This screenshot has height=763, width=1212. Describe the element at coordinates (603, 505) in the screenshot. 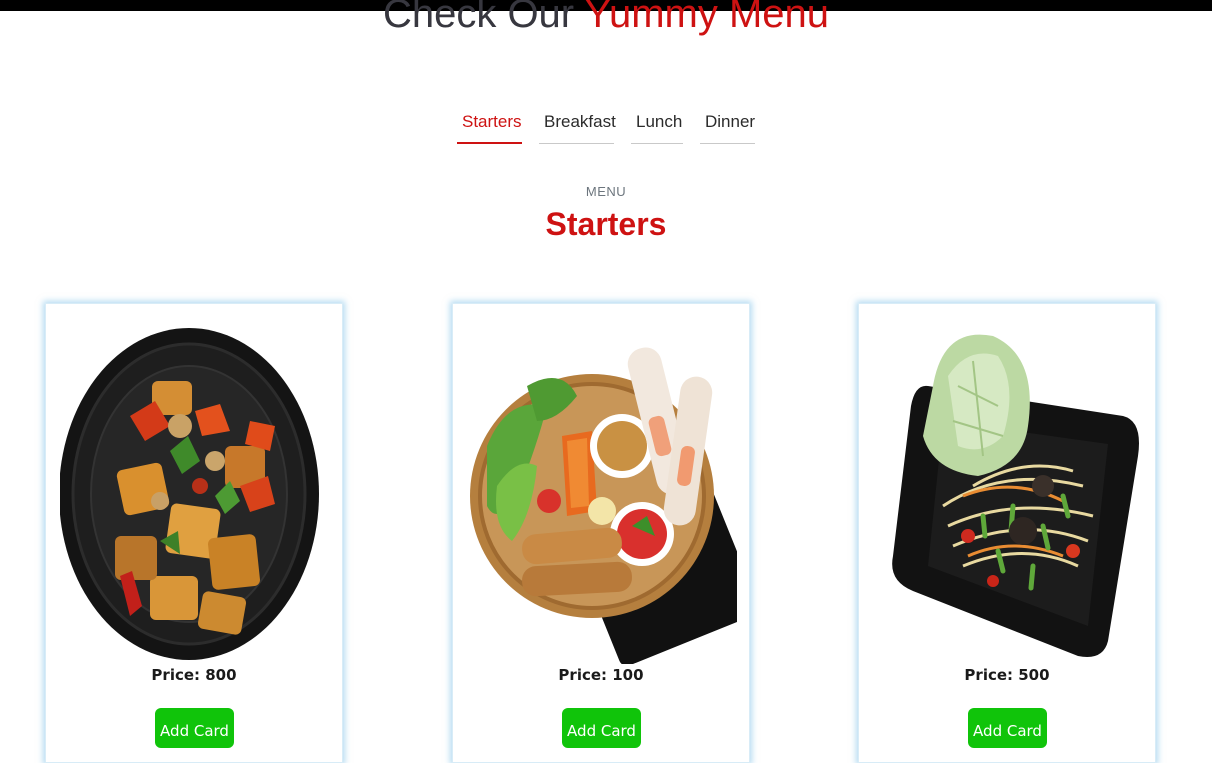

I see `spring-roll-platter-image` at that location.